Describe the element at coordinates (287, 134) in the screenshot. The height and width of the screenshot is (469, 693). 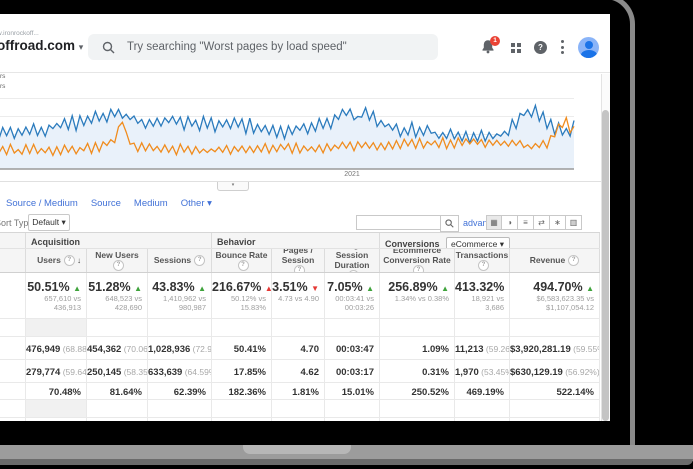
I see `sessions-timeline-chart` at that location.